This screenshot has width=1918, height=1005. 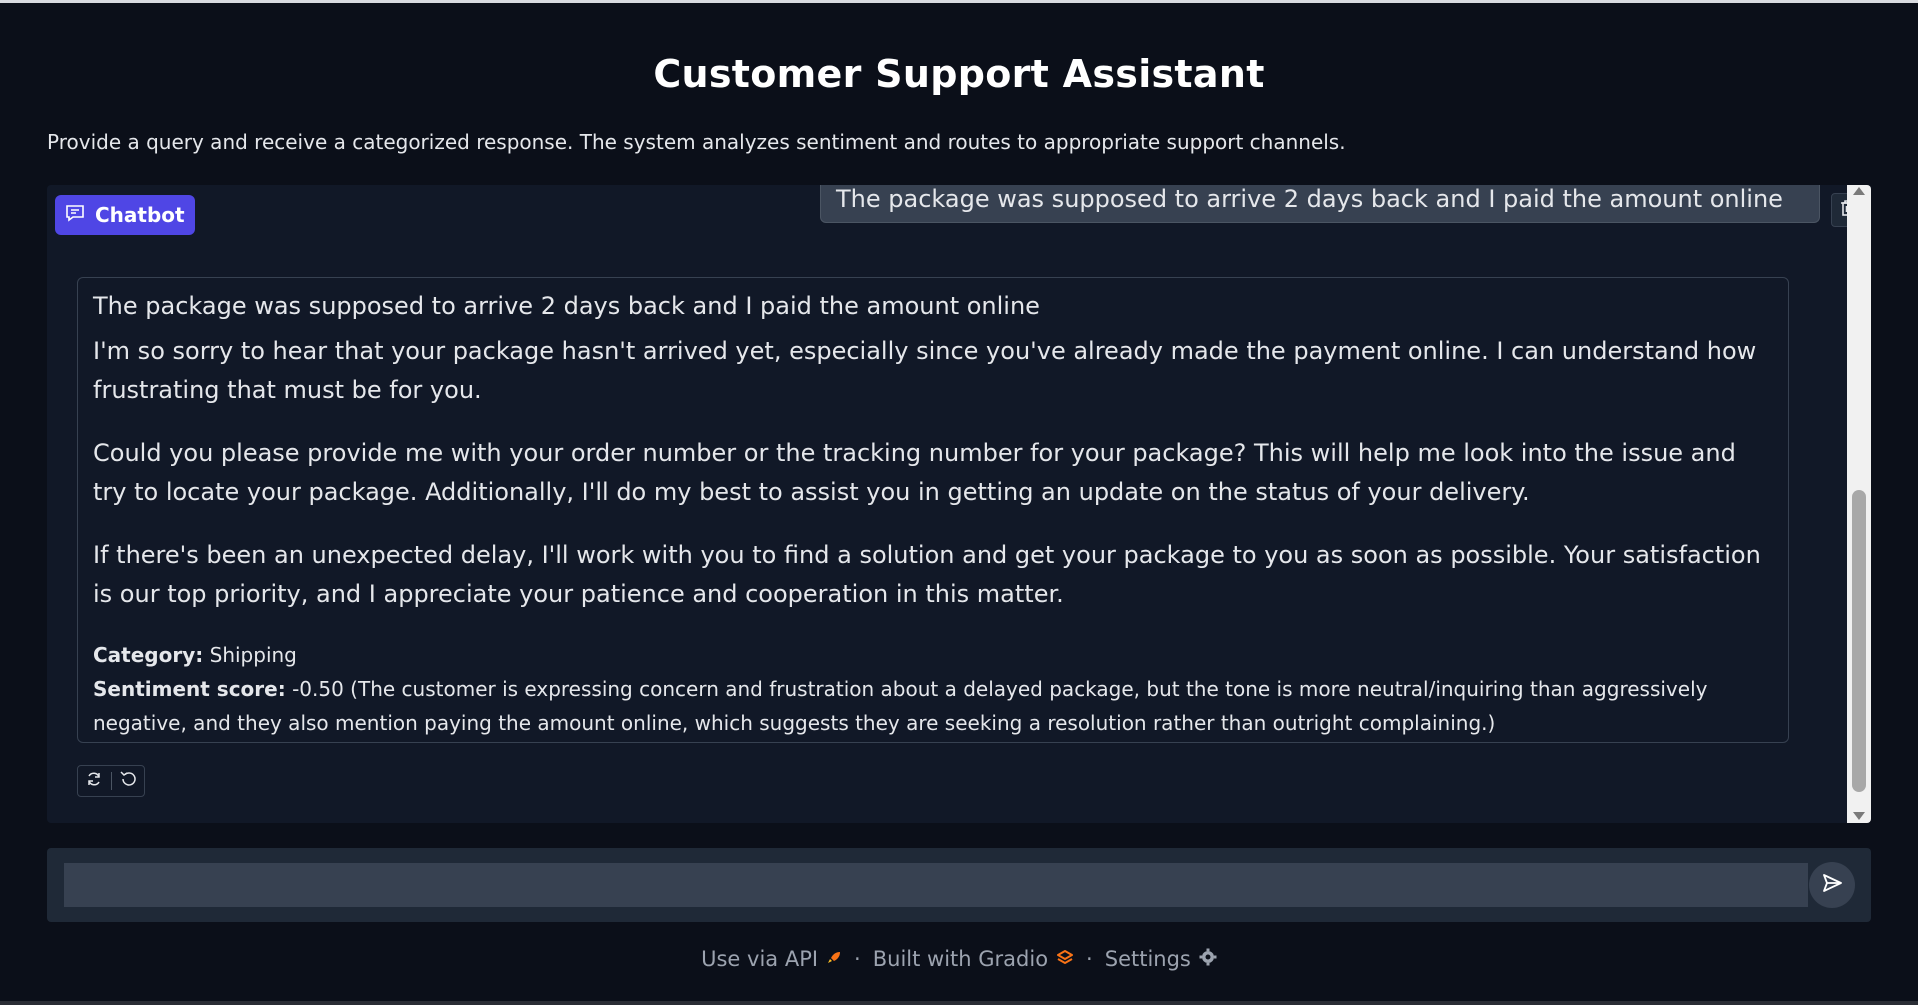 I want to click on use-via-api-label: Use via API, so click(x=760, y=959).